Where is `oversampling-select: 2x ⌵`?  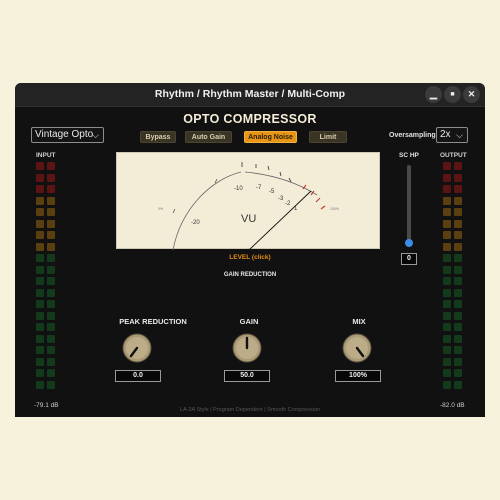 oversampling-select: 2x ⌵ is located at coordinates (452, 135).